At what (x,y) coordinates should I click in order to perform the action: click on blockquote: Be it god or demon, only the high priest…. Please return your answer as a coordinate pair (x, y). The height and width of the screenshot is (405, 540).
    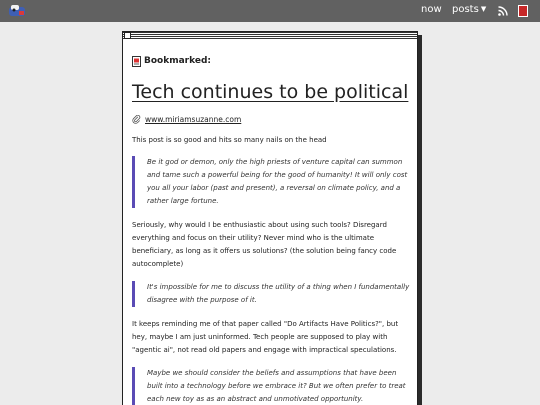
    Looking at the image, I should click on (272, 182).